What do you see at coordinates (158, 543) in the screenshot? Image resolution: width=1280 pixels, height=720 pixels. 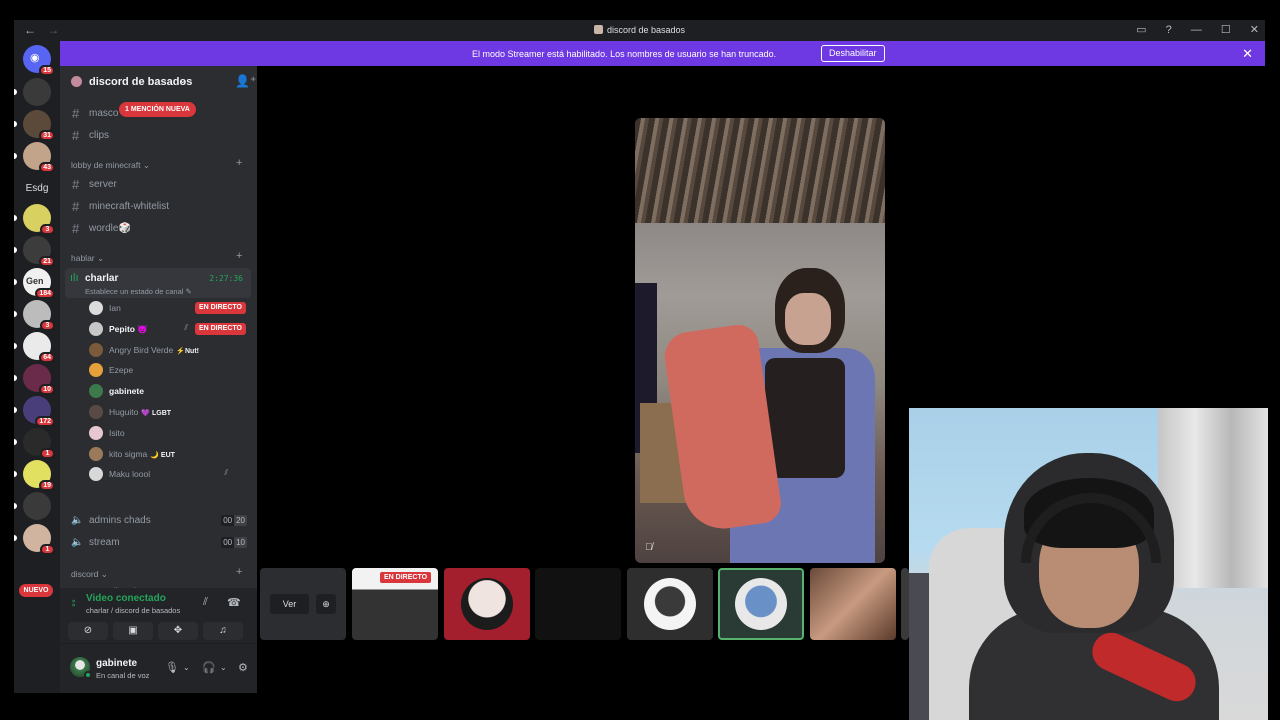 I see `voice-channel-stream: 🔈 stream 00 10` at bounding box center [158, 543].